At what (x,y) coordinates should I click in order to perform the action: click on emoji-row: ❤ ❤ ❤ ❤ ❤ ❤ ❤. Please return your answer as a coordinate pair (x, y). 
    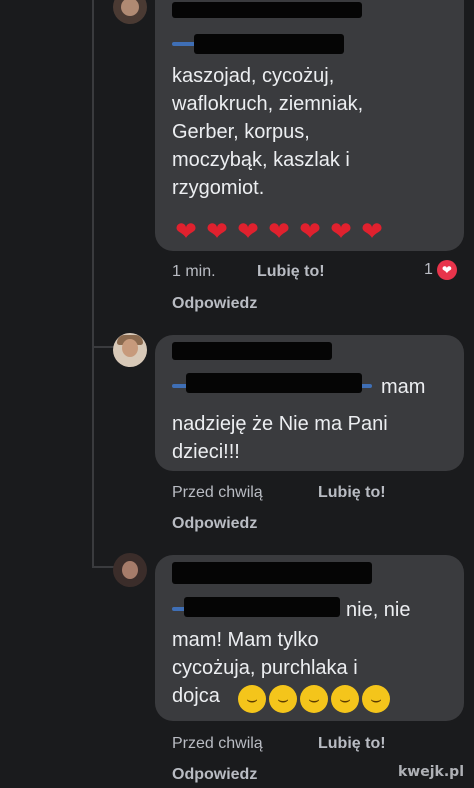
    Looking at the image, I should click on (279, 231).